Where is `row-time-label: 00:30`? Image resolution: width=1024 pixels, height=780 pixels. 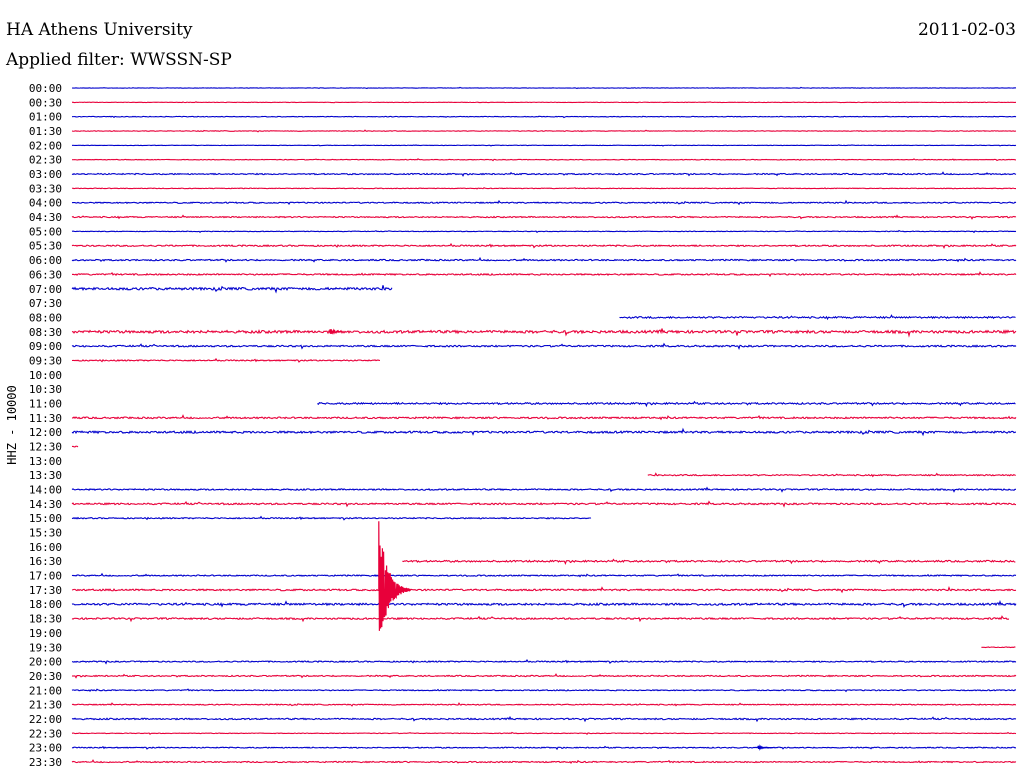 row-time-label: 00:30 is located at coordinates (45, 102).